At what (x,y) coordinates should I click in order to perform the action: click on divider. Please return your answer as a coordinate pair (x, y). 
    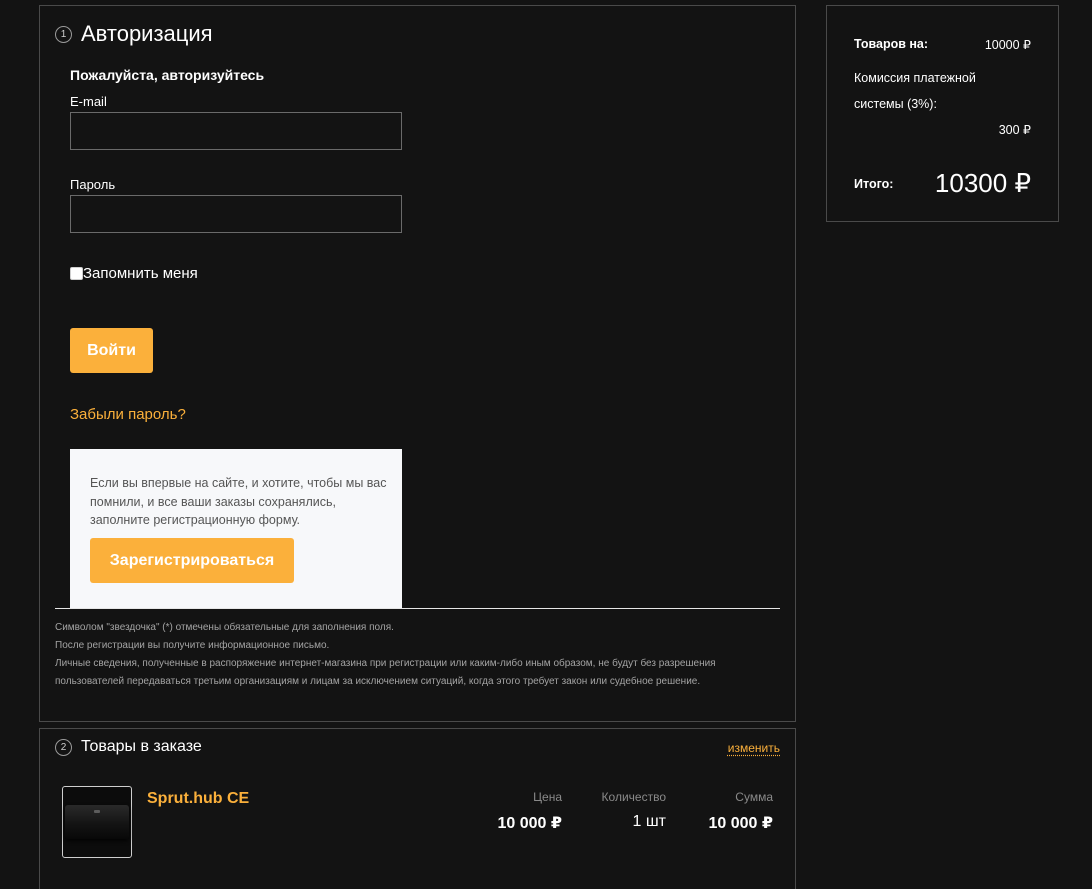
    Looking at the image, I should click on (417, 608).